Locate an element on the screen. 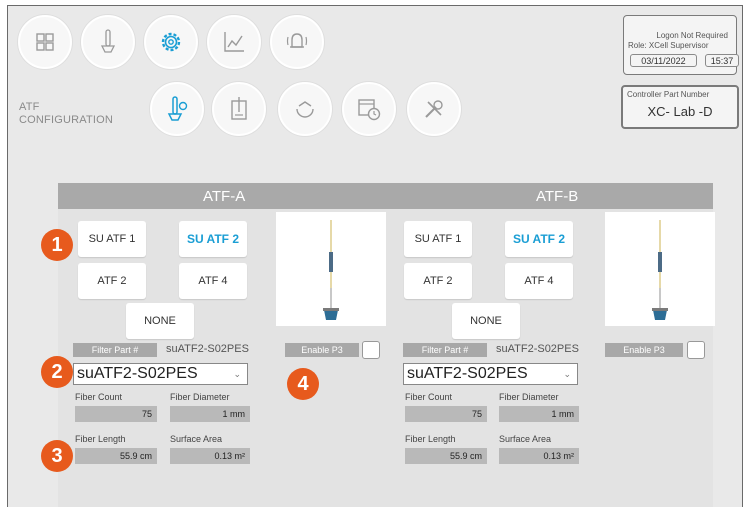  nav-home-button is located at coordinates (45, 42).